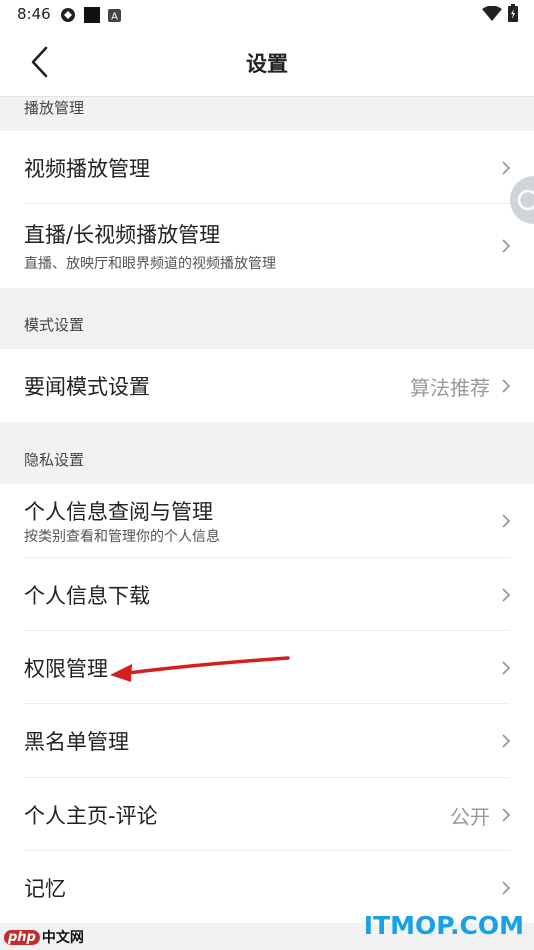  I want to click on watermark-php: php 中文网, so click(44, 937).